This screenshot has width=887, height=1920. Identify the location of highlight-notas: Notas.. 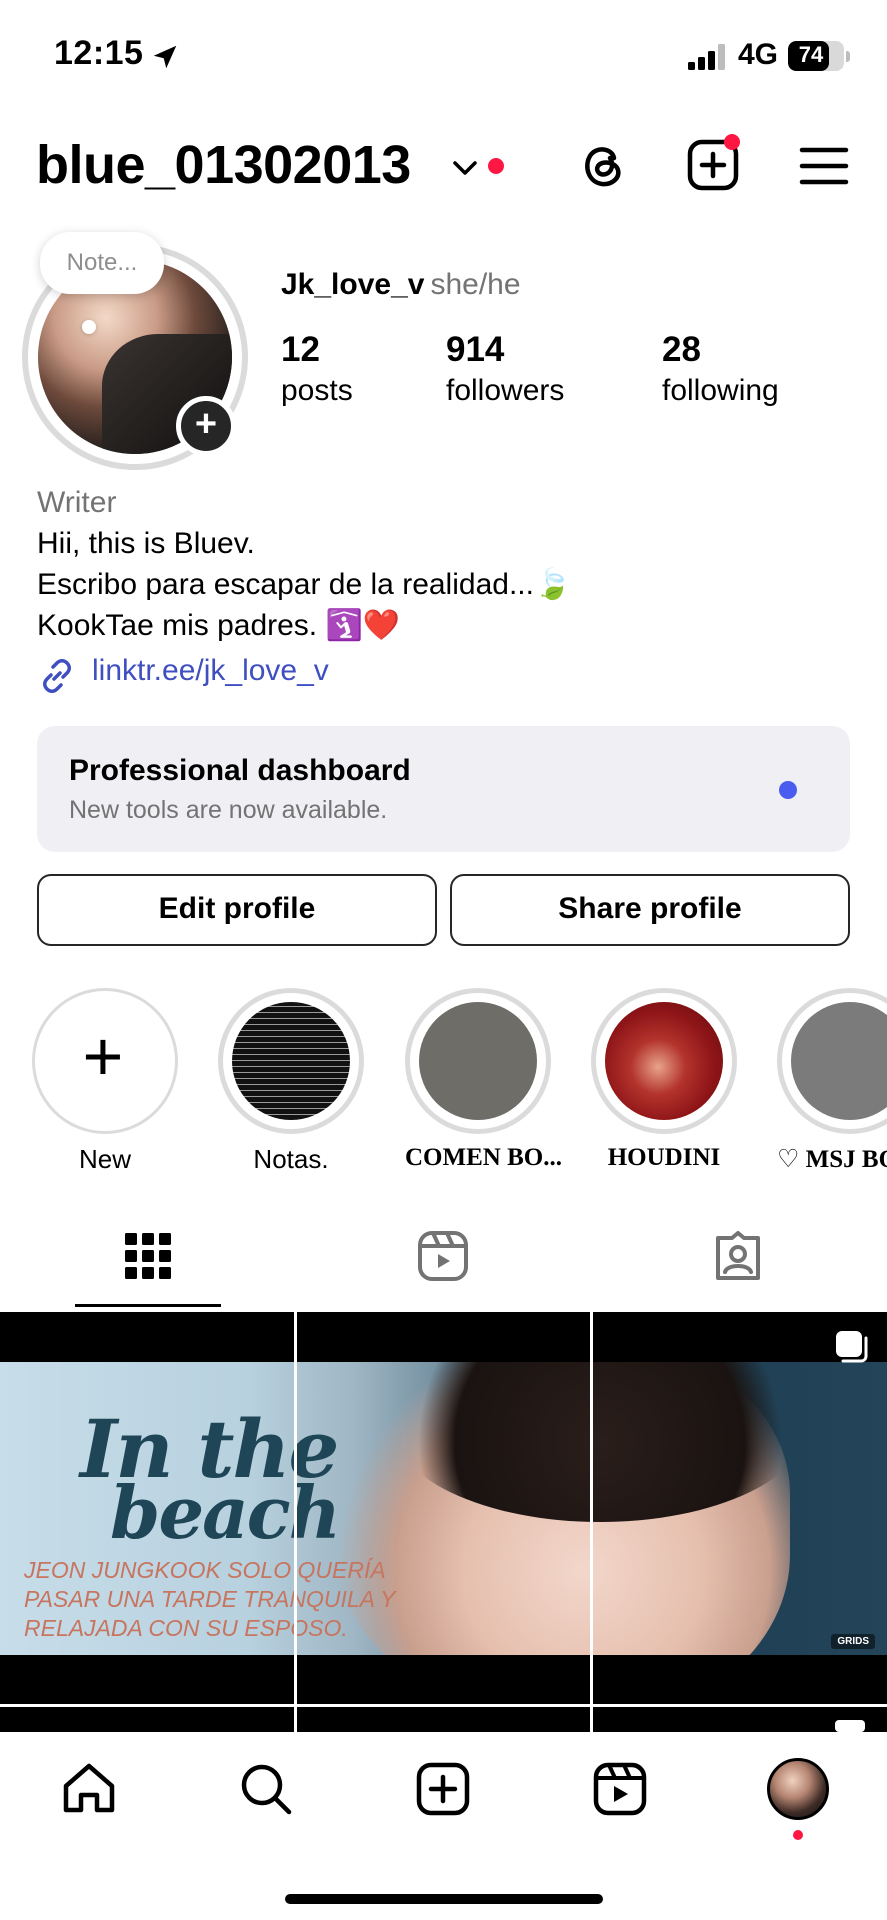
(291, 1081).